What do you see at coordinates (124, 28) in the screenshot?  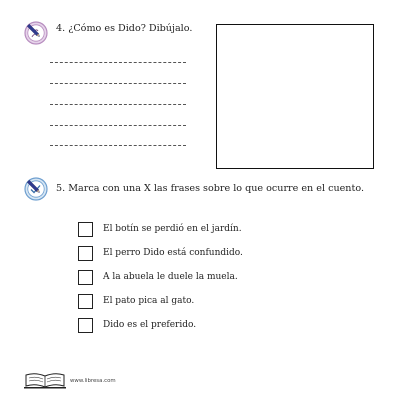 I see `question-4-prompt: 4. ¿Cómo es Dido? Dibújalo.` at bounding box center [124, 28].